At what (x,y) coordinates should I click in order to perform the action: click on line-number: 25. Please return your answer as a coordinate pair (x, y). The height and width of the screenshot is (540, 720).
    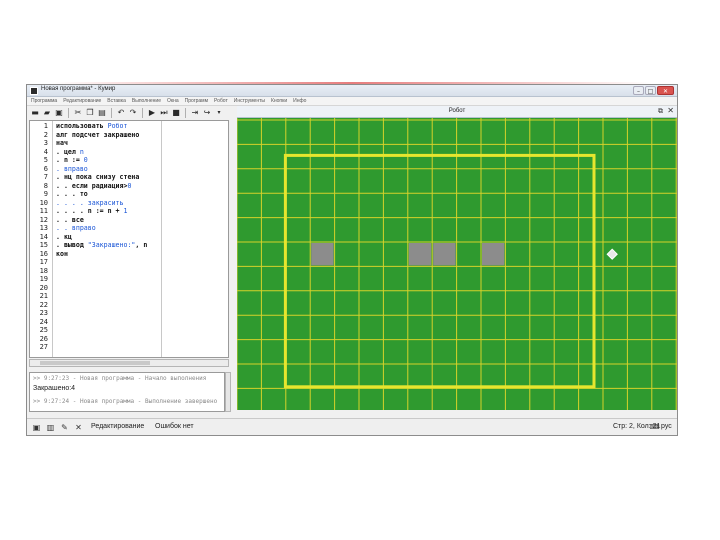
    Looking at the image, I should click on (43, 330).